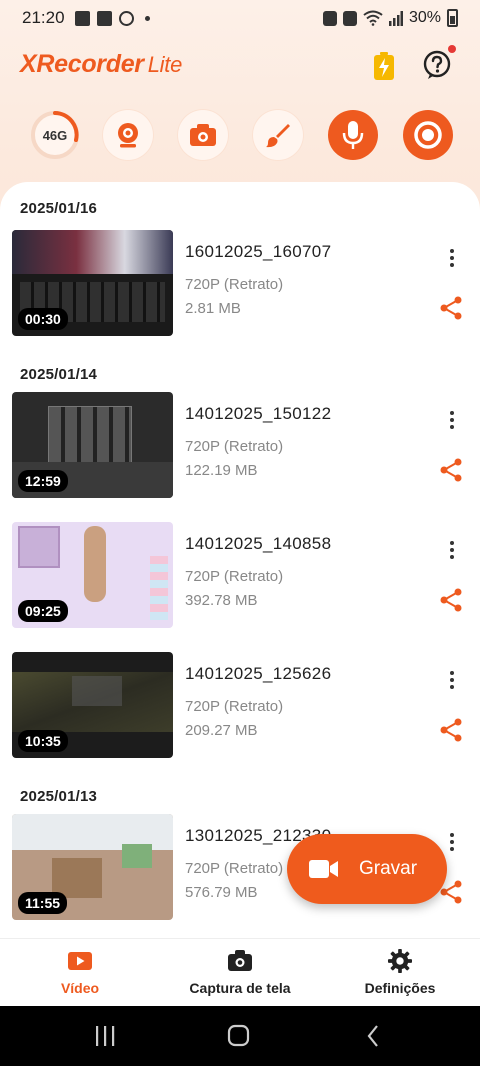 The image size is (480, 1066). Describe the element at coordinates (221, 730) in the screenshot. I see `video-size: 209.27 MB` at that location.